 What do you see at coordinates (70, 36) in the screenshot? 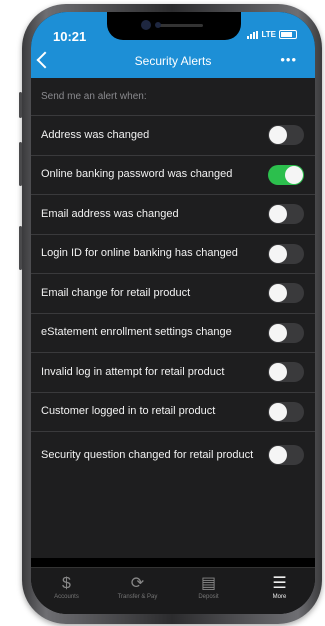
I see `status-time: 10:21` at bounding box center [70, 36].